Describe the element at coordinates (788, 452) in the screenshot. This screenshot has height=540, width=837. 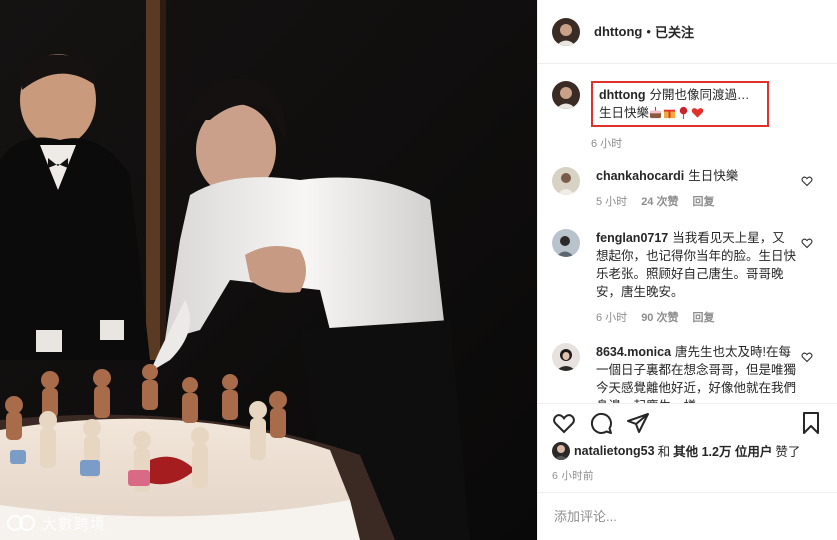
I see `likes-suffix: 赞了` at that location.